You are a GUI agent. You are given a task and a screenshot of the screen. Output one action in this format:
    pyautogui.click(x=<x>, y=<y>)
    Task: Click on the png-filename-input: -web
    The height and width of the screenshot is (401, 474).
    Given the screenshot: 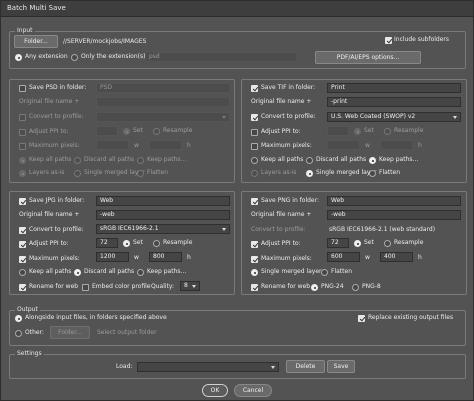 What is the action you would take?
    pyautogui.click(x=394, y=215)
    